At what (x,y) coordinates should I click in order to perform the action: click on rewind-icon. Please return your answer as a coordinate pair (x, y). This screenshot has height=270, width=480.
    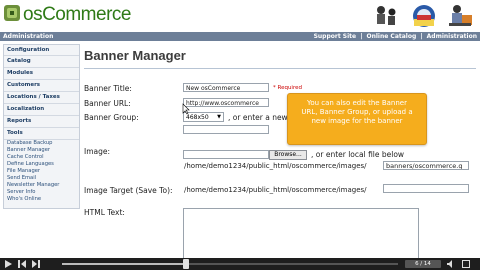
    Looking at the image, I should click on (22, 264).